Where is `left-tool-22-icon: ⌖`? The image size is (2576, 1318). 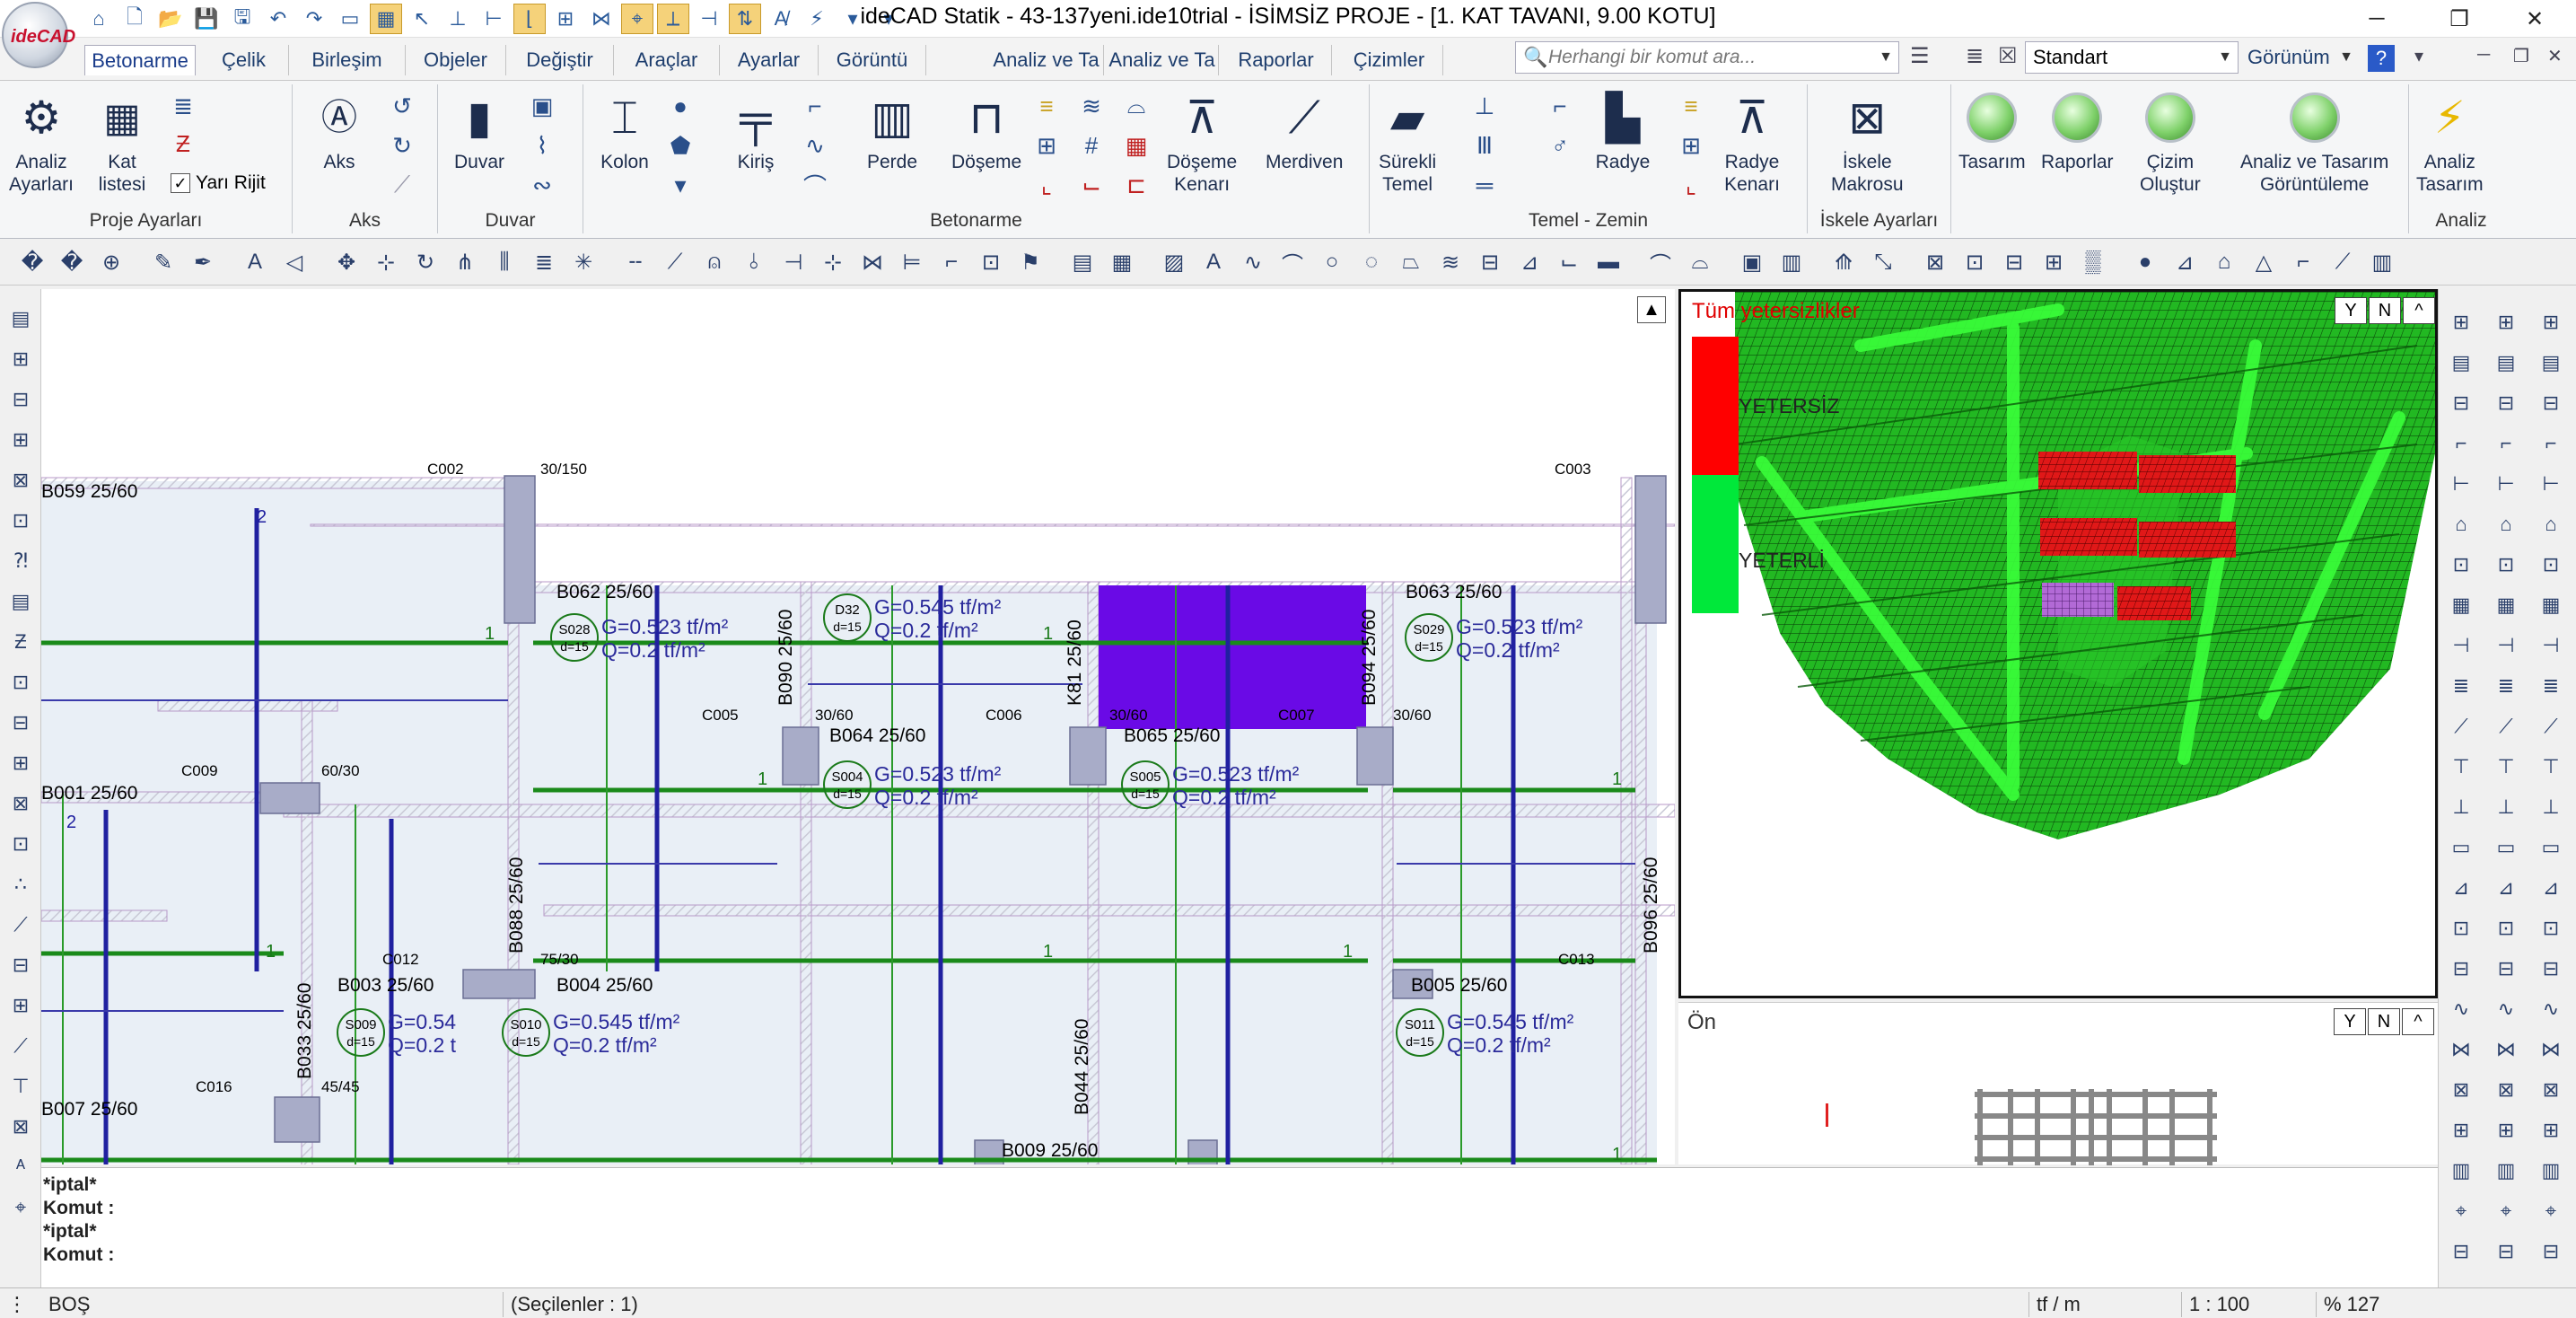 left-tool-22-icon: ⌖ is located at coordinates (20, 1208).